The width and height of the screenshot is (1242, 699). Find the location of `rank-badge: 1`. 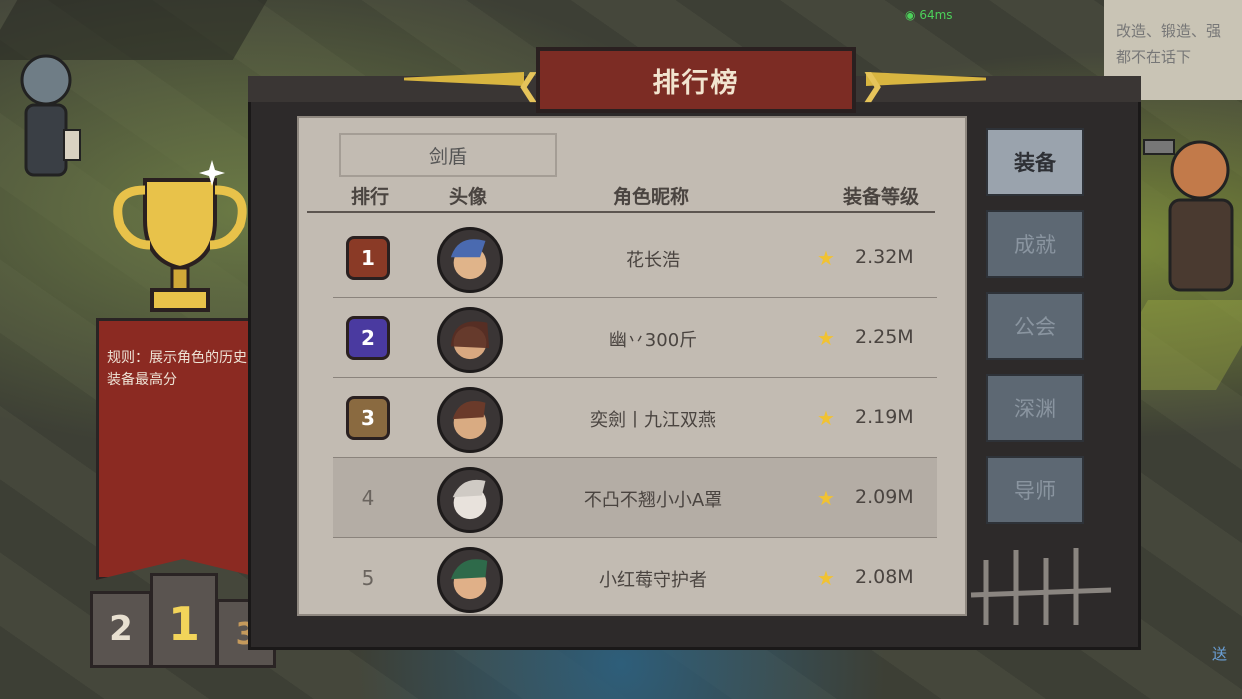

rank-badge: 1 is located at coordinates (368, 258).